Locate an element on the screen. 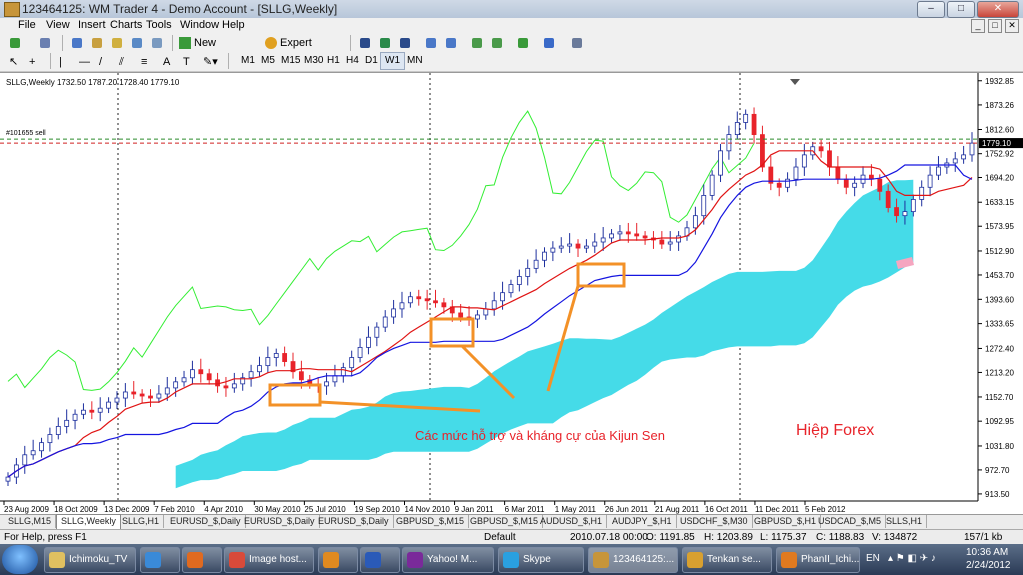 The width and height of the screenshot is (1023, 575). horizontal-line-icon: — is located at coordinates (86, 62).